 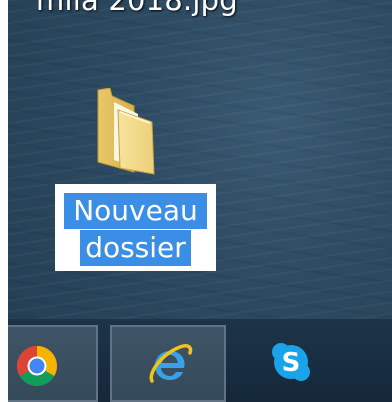 I want to click on internet-explorer-icon, so click(x=171, y=363).